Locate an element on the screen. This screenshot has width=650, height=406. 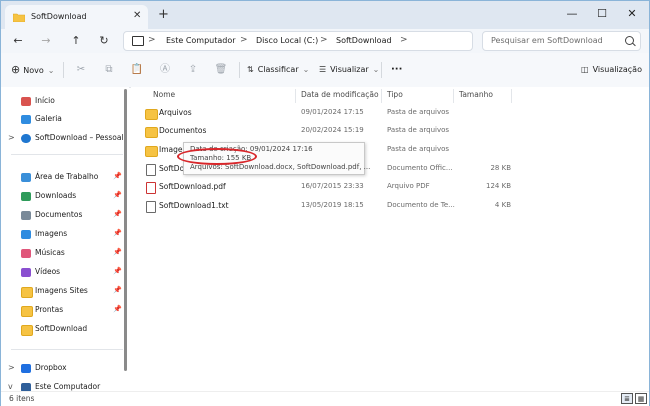
share-icon: ⇪ is located at coordinates (193, 70).